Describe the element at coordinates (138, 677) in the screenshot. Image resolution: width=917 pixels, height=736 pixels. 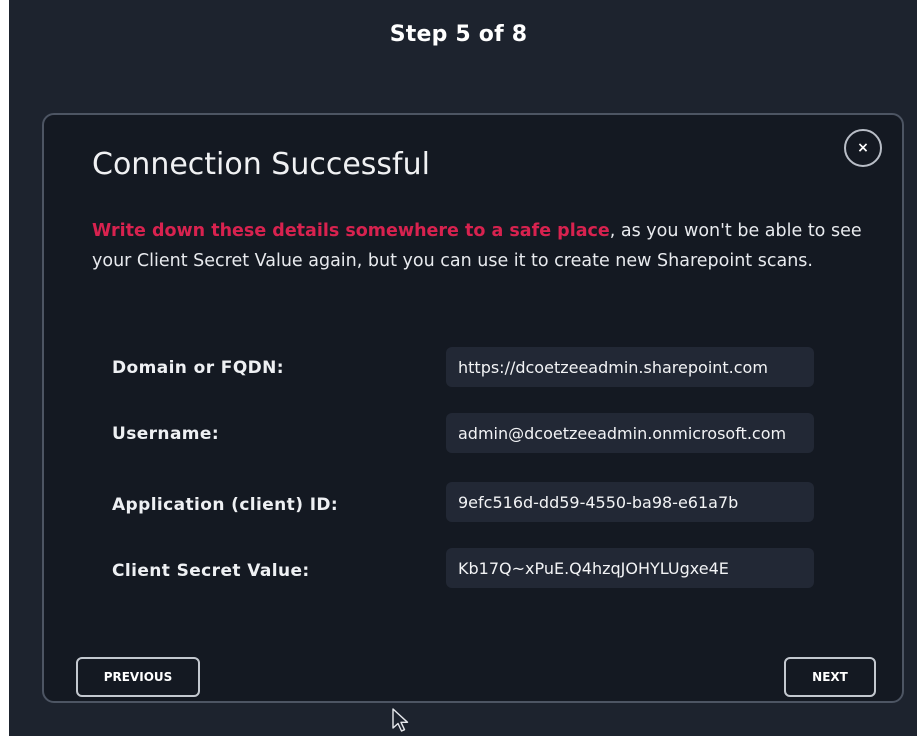
I see `previous-button: PREVIOUS` at that location.